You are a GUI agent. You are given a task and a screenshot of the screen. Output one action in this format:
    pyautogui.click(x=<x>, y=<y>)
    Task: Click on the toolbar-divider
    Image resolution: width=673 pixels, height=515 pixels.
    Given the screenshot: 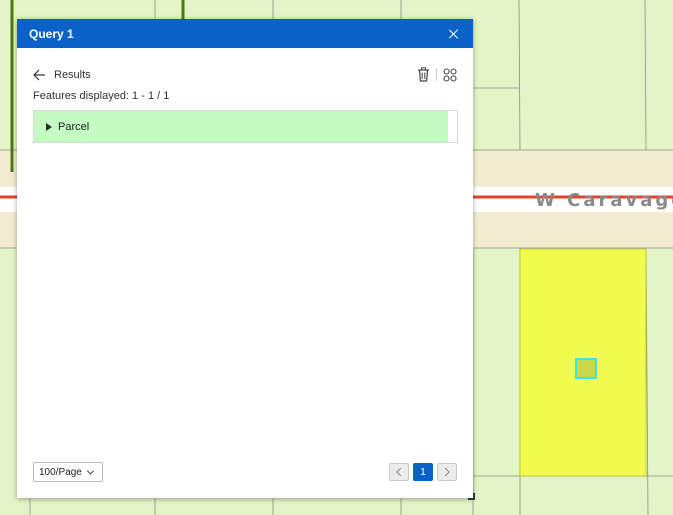 What is the action you would take?
    pyautogui.click(x=436, y=74)
    